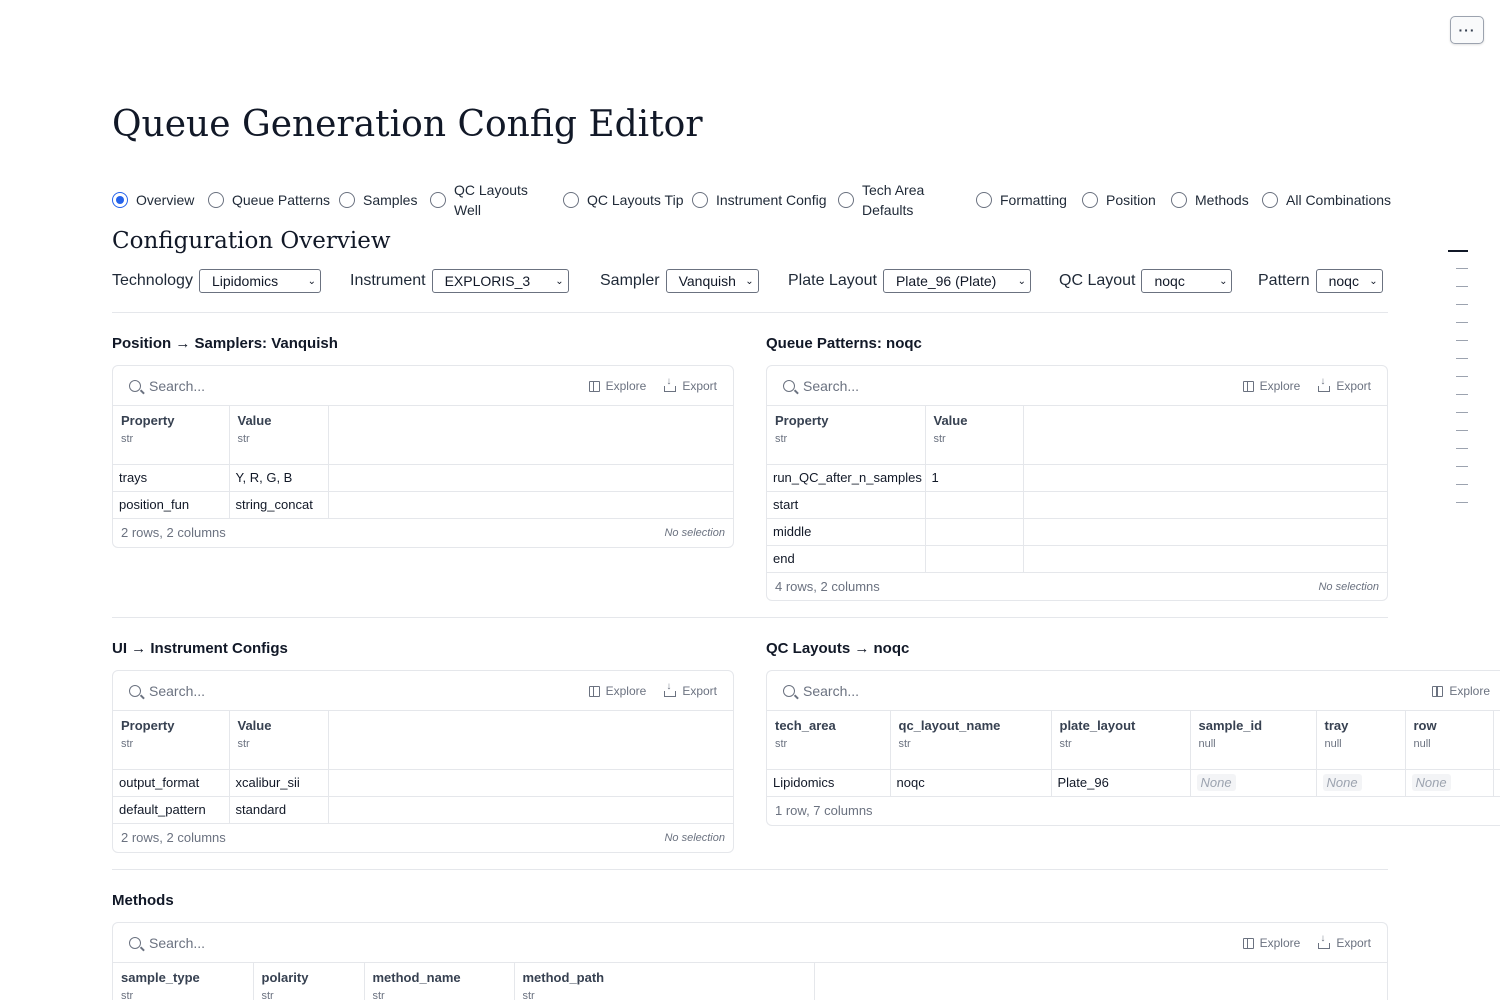  Describe the element at coordinates (1121, 783) in the screenshot. I see `table-cell: Plate_96` at that location.